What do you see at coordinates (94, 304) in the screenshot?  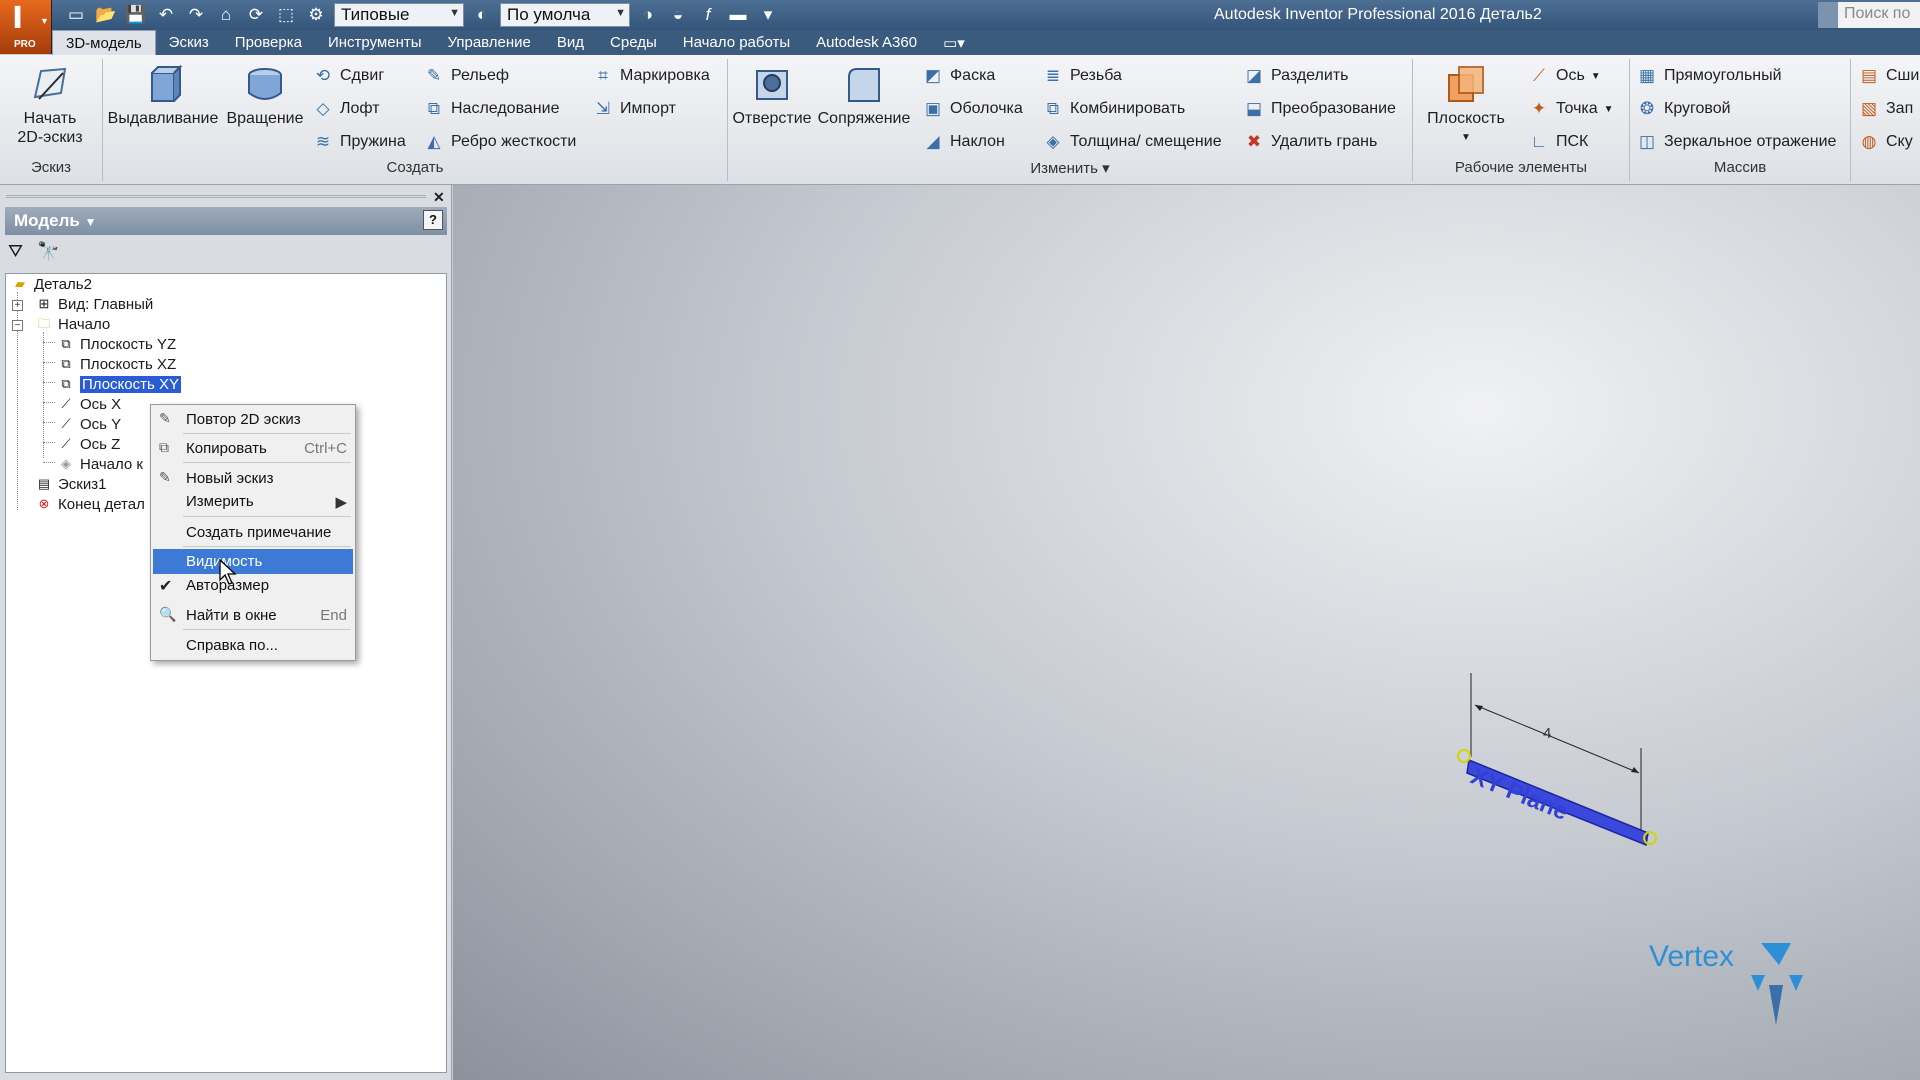 I see `tree-item-view: ⊞ Вид: Главный` at bounding box center [94, 304].